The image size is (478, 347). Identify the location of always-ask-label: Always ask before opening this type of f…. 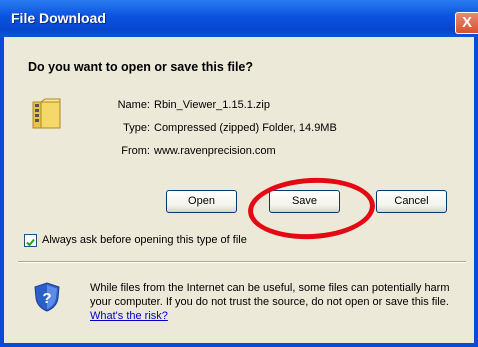
(144, 240).